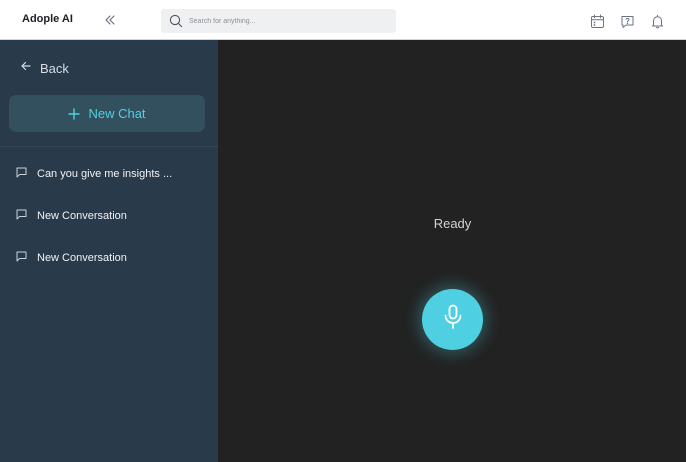 This screenshot has height=462, width=686. I want to click on microphone-button, so click(452, 319).